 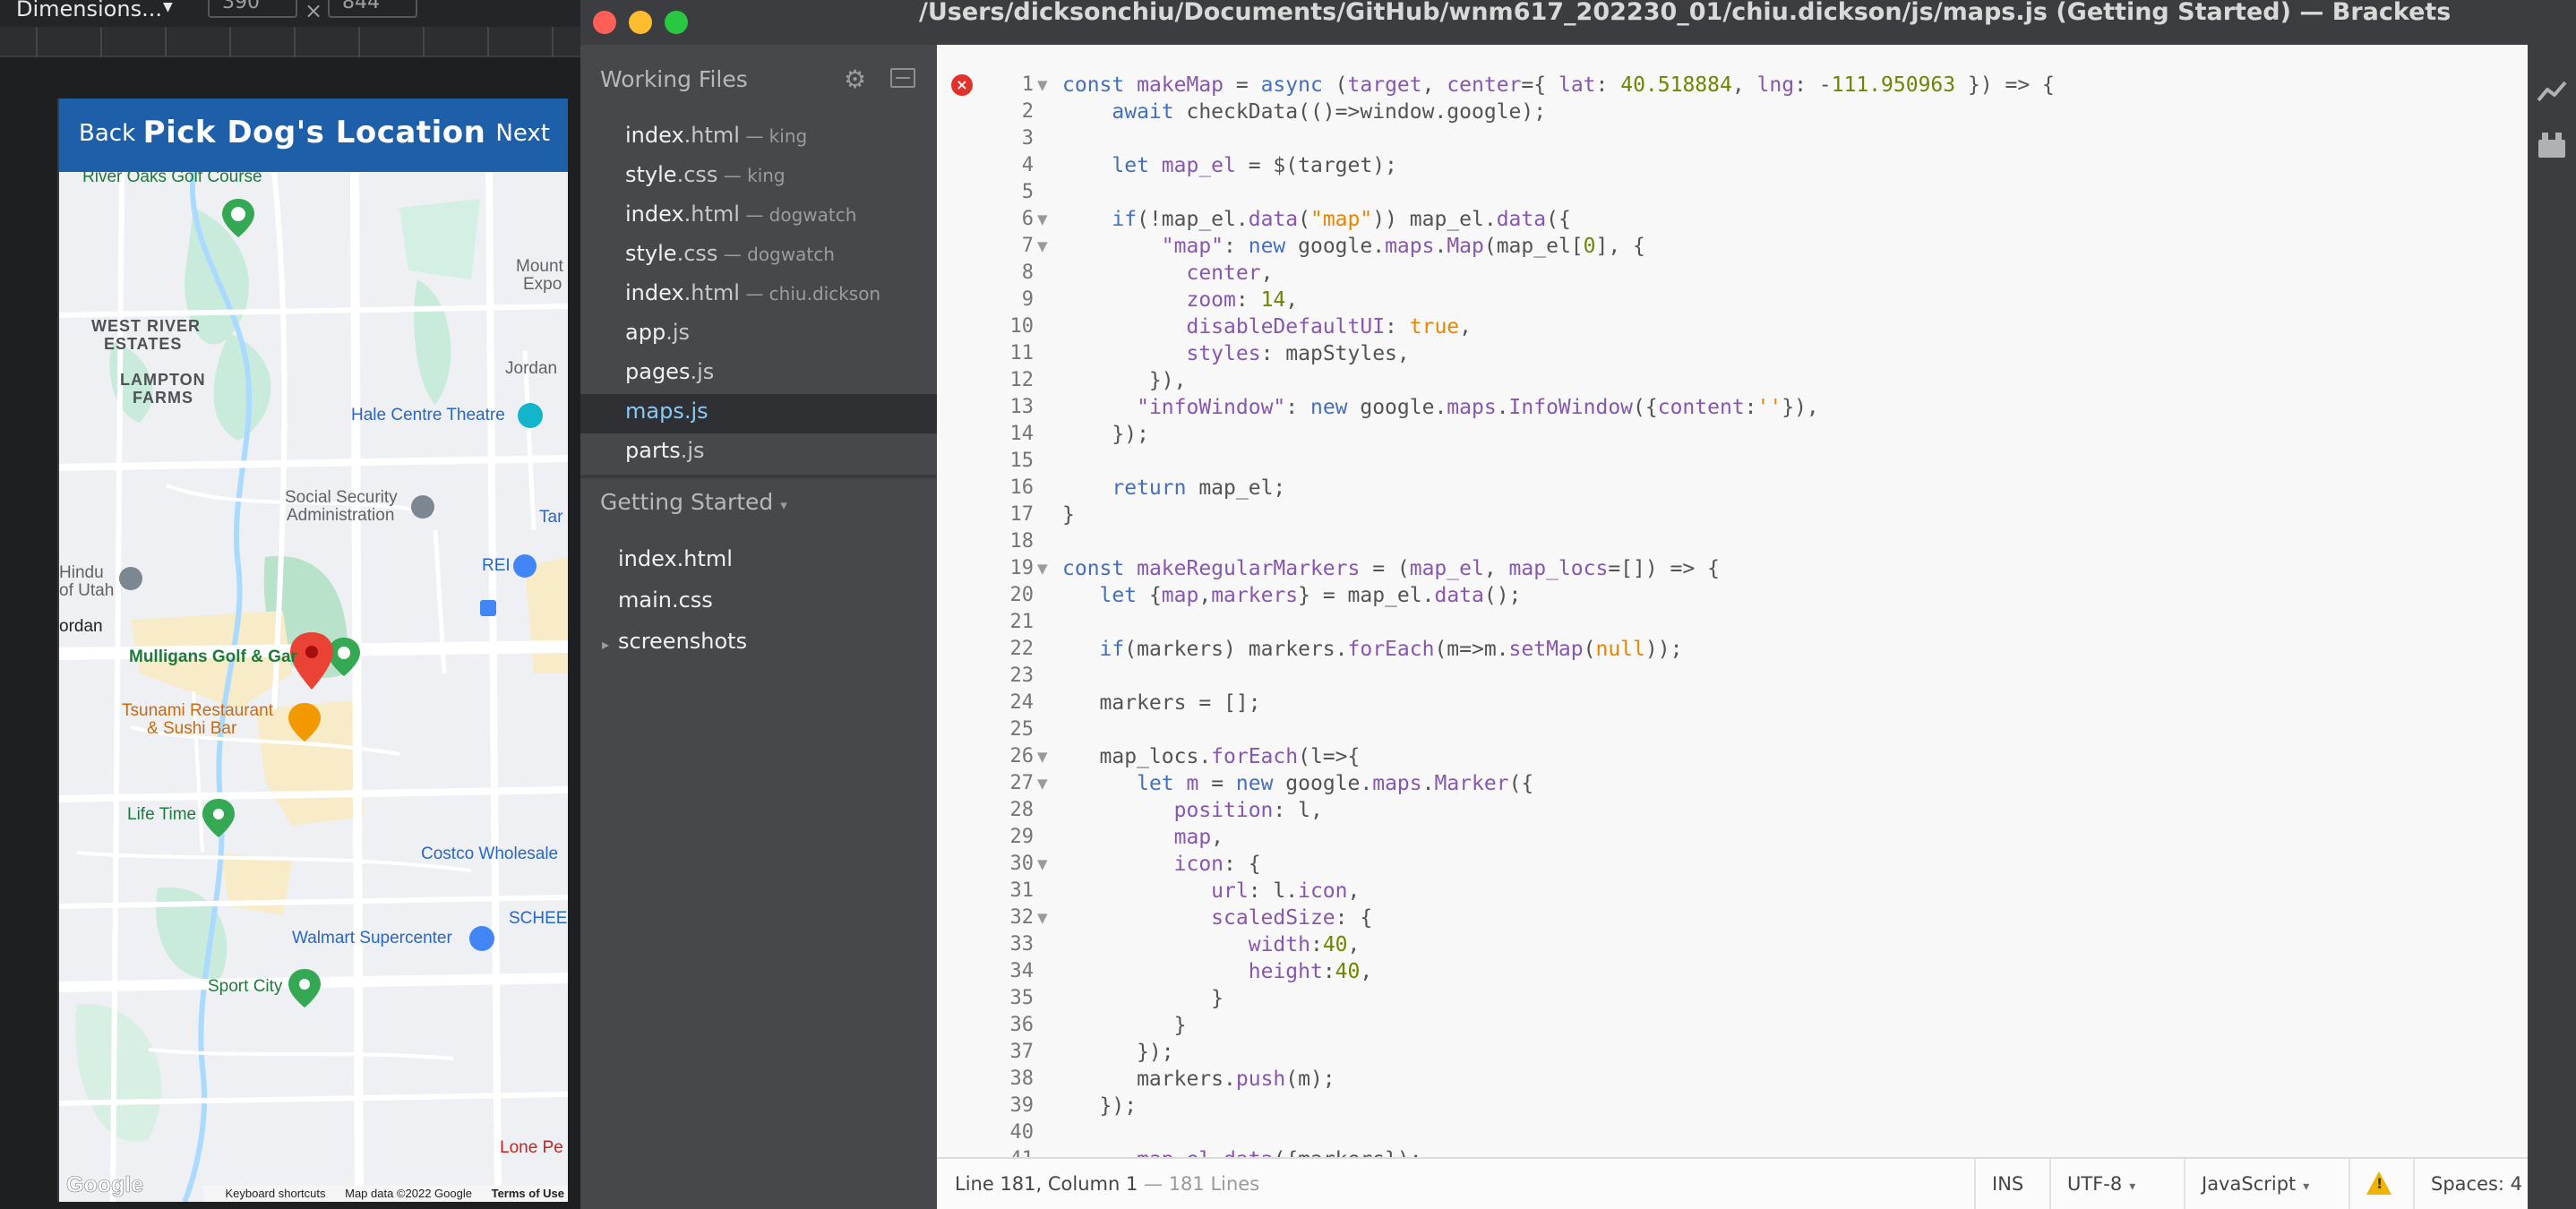 What do you see at coordinates (538, 919) in the screenshot?
I see `map-label: SCHEE` at bounding box center [538, 919].